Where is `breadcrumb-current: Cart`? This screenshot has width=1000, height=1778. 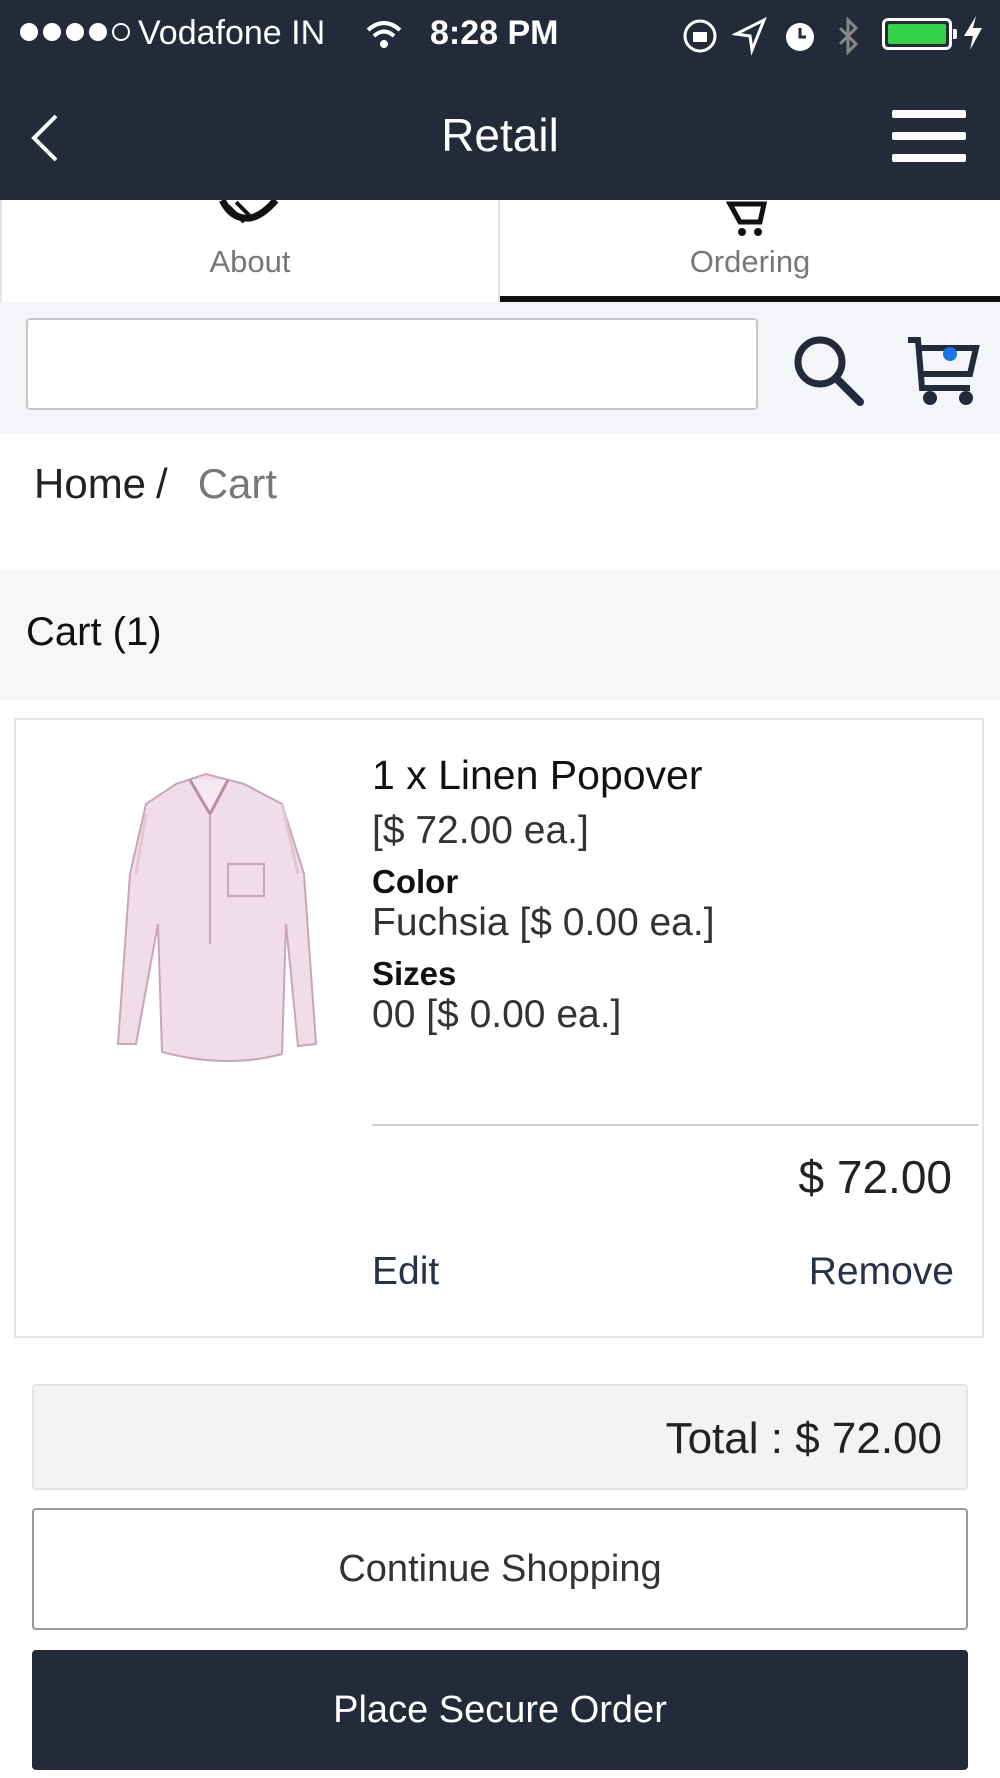 breadcrumb-current: Cart is located at coordinates (237, 483).